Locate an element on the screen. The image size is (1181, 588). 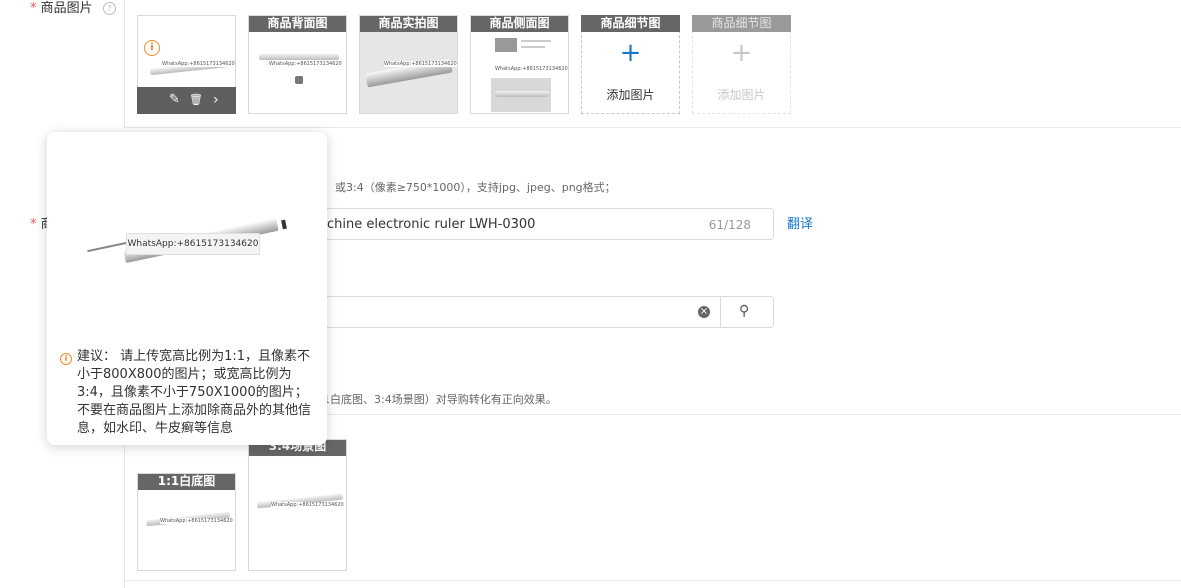
add-image-button-disabled: 商品细节图 + 添加图片 is located at coordinates (741, 64).